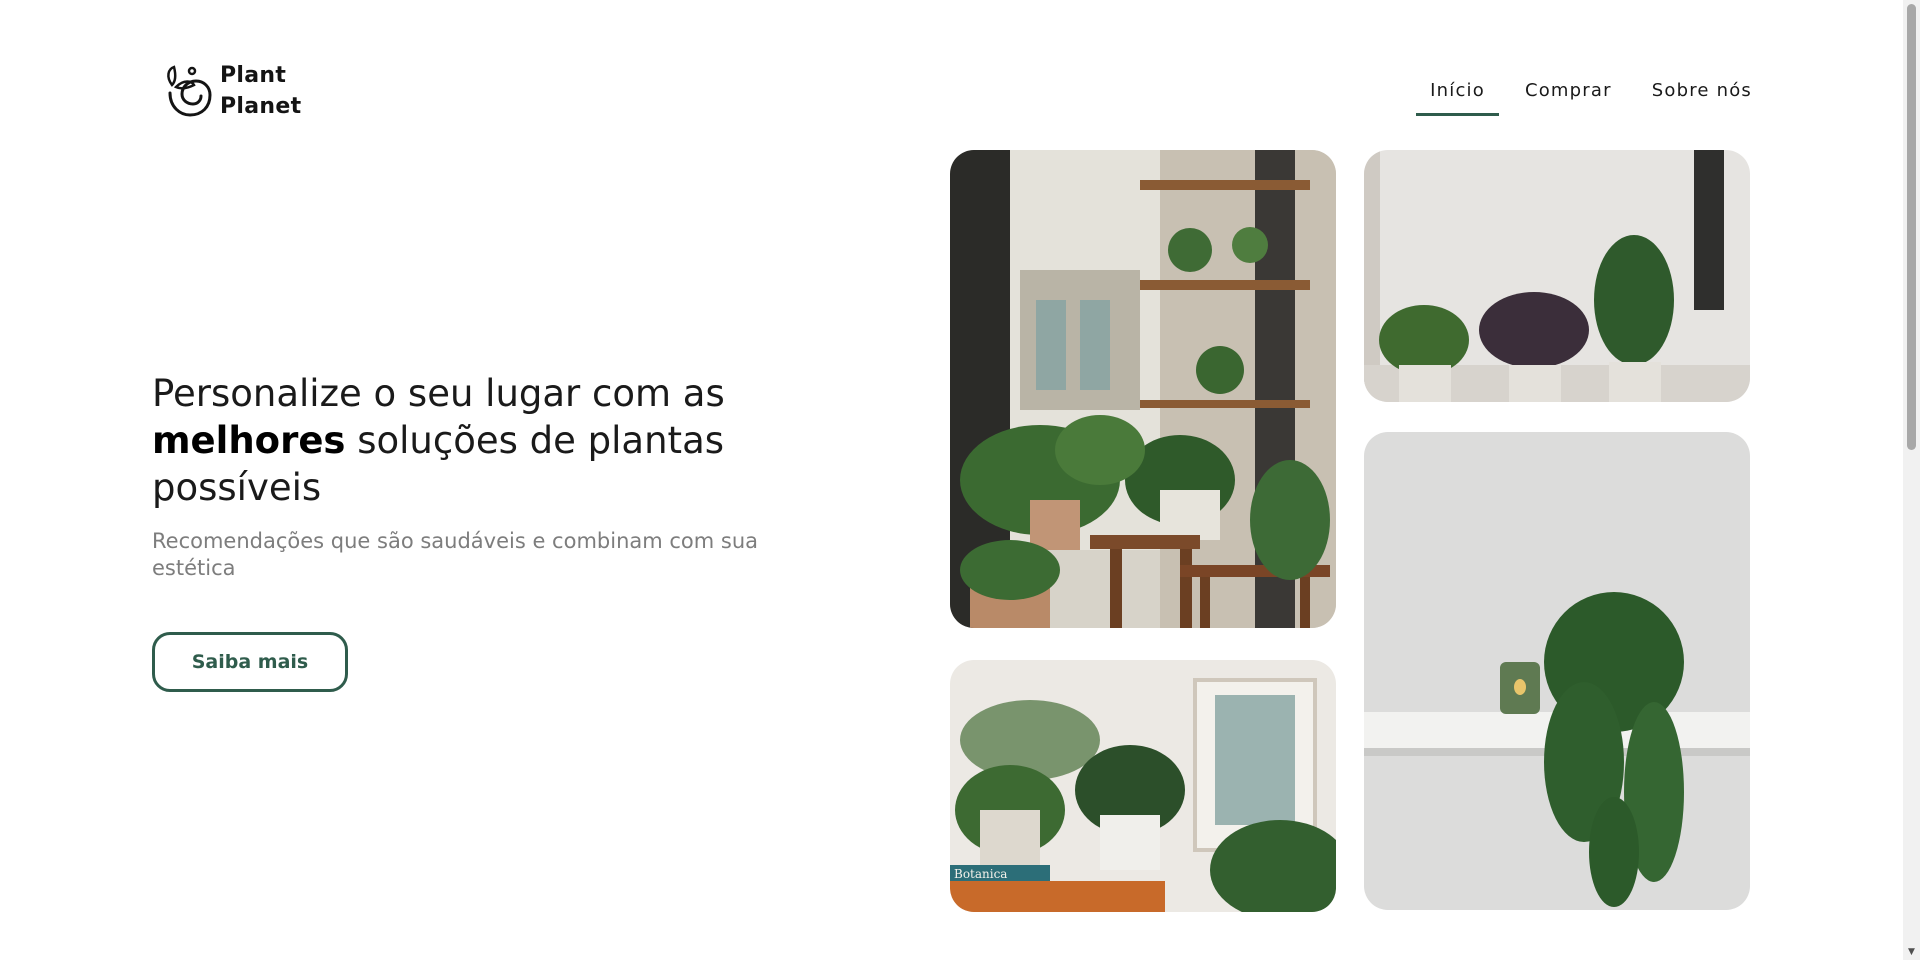  I want to click on leaf-bowl-icon, so click(189, 91).